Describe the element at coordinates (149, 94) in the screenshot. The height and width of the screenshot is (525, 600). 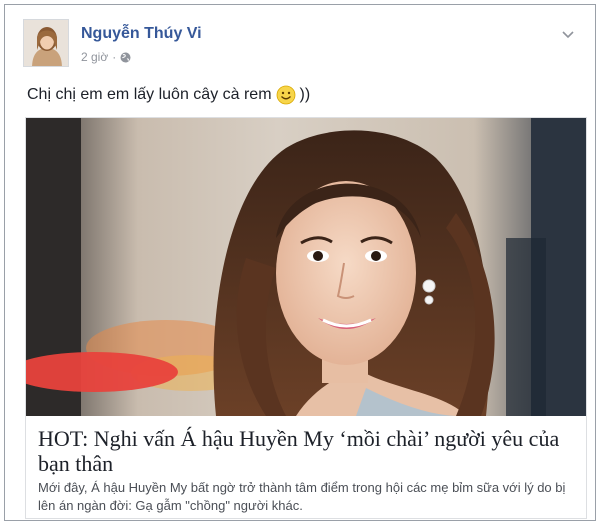
I see `post-message-text: Chị chị em em lấy luôn cây cà rem` at that location.